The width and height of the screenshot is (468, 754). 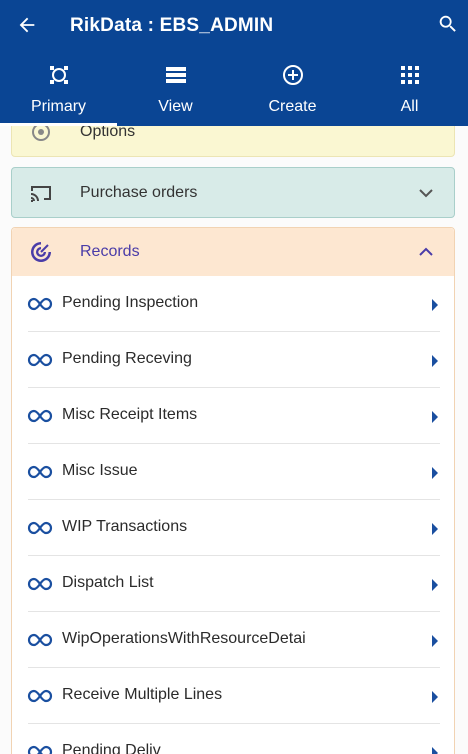 I want to click on tab-primary: Primary, so click(x=58, y=91).